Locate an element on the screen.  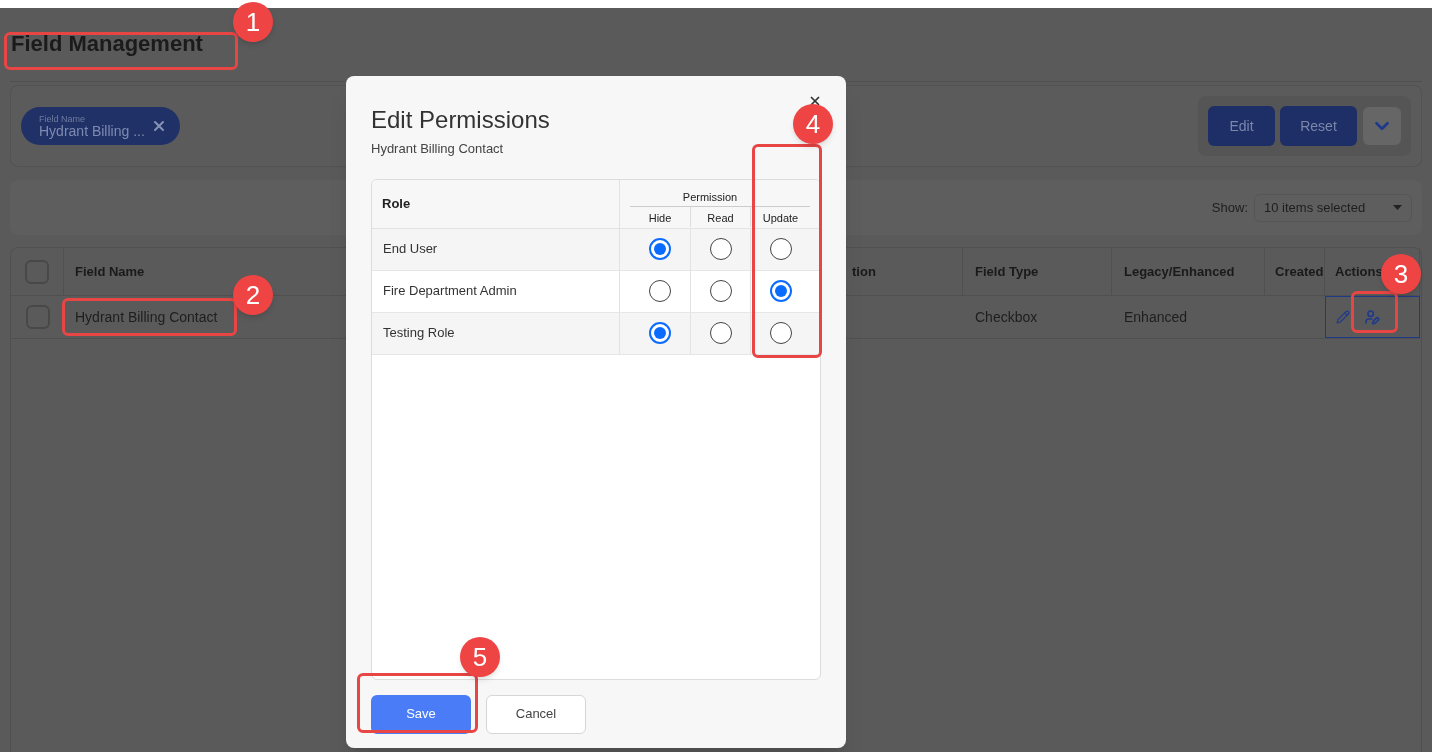
chip-label: Field Name is located at coordinates (62, 119).